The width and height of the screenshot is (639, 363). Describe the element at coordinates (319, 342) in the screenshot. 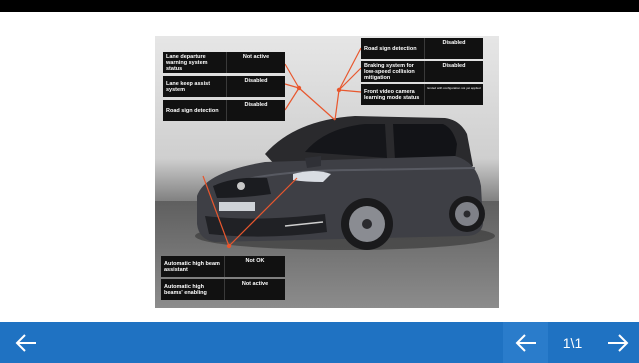

I see `bottom-navigation-bar` at that location.